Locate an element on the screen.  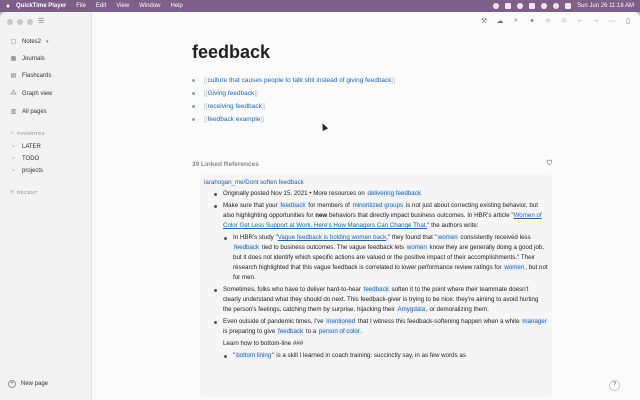
home-icon: ⌂ is located at coordinates (564, 21).